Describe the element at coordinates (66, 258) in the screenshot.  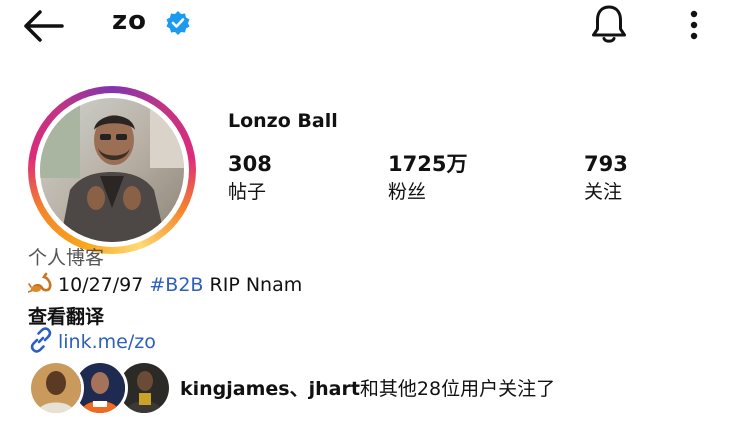
I see `profile-category: 个人博客` at that location.